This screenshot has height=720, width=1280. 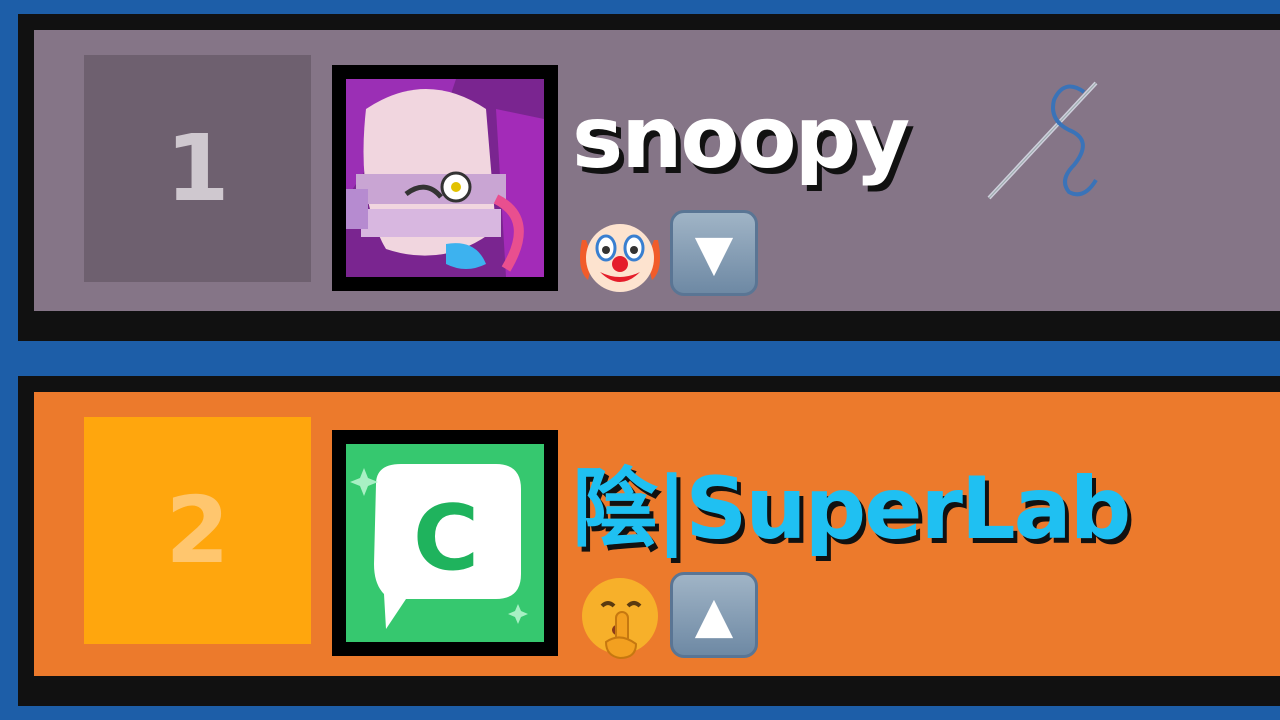 What do you see at coordinates (741, 138) in the screenshot?
I see `player-name: snoopy` at bounding box center [741, 138].